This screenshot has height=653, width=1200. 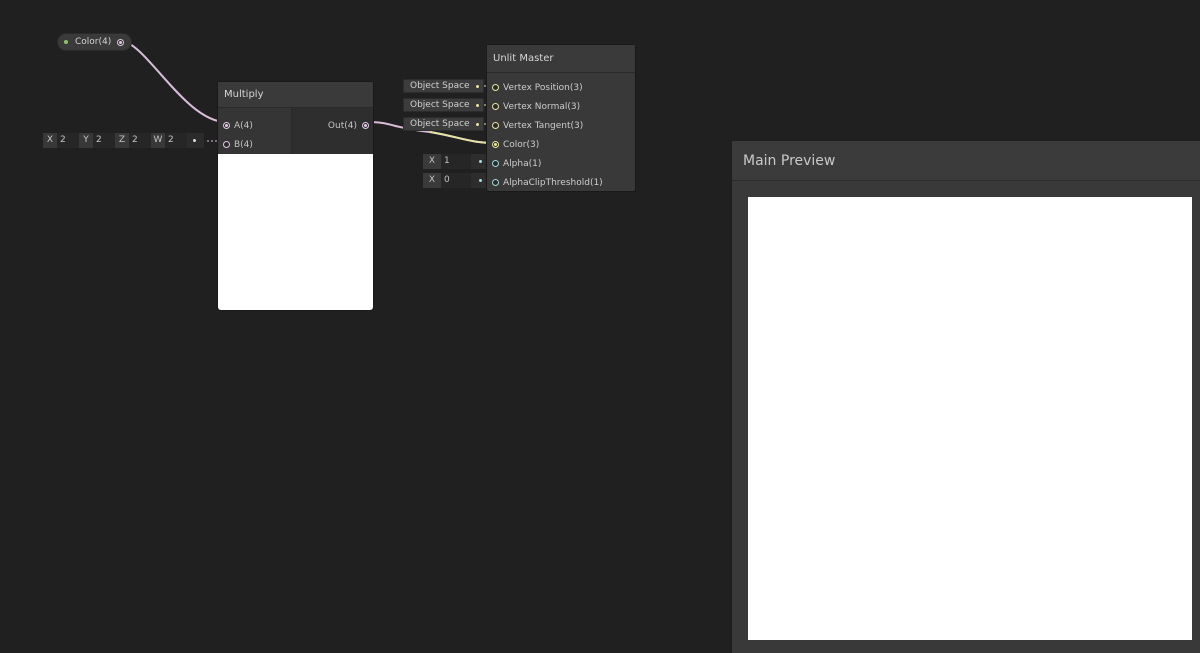 I want to click on clip-value: 0, so click(x=456, y=180).